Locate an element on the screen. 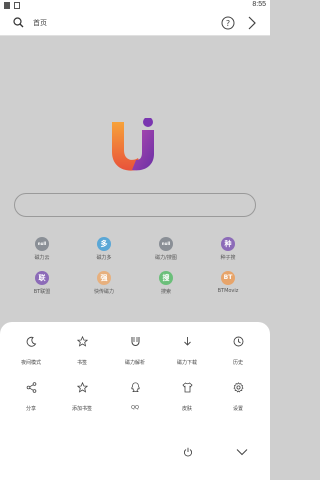 This screenshot has height=480, width=320. page-title: 首页 is located at coordinates (40, 23).